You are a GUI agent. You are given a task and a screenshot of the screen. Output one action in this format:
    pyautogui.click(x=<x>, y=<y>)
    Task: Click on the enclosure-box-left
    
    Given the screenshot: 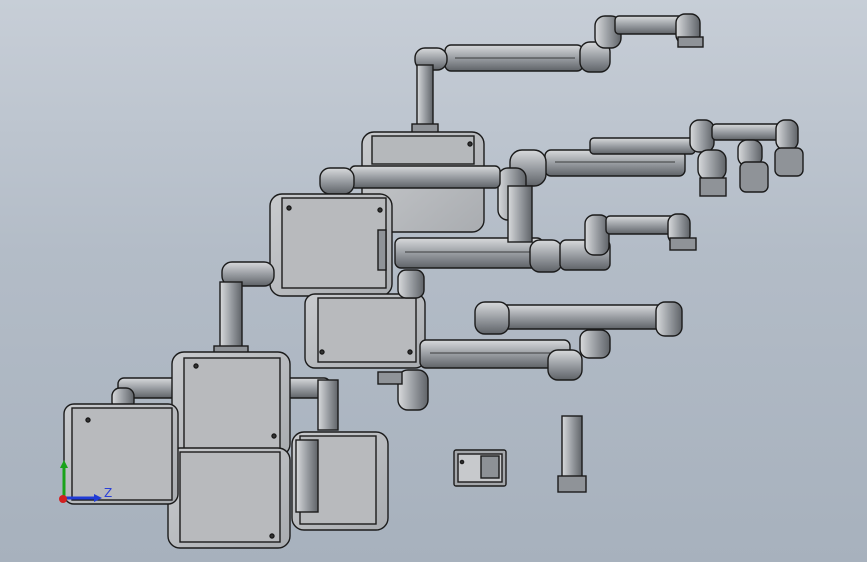 What is the action you would take?
    pyautogui.click(x=121, y=454)
    